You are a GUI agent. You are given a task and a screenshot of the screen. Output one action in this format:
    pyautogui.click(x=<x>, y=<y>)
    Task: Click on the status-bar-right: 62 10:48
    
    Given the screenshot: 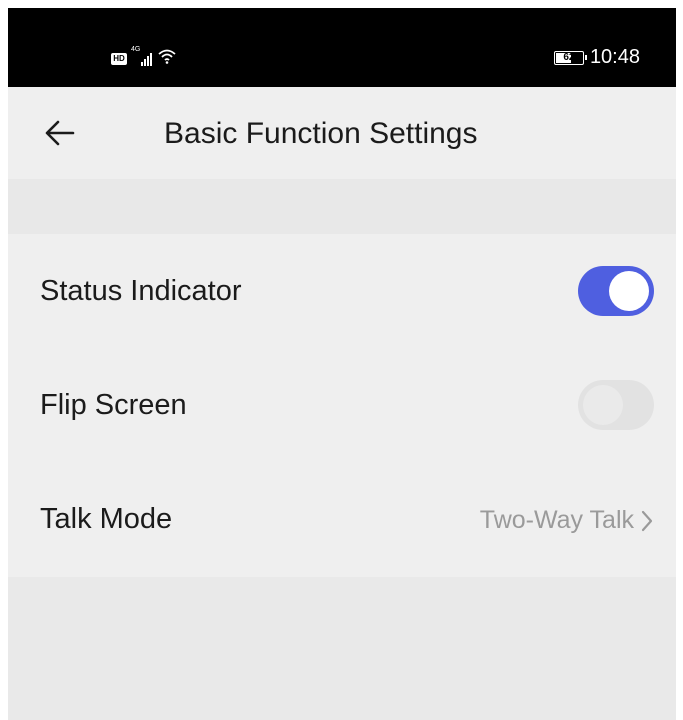 What is the action you would take?
    pyautogui.click(x=596, y=57)
    